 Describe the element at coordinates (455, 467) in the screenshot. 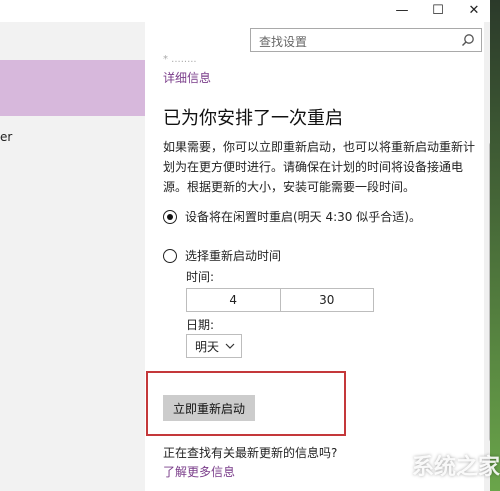

I see `watermark-logo: 系统之家` at that location.